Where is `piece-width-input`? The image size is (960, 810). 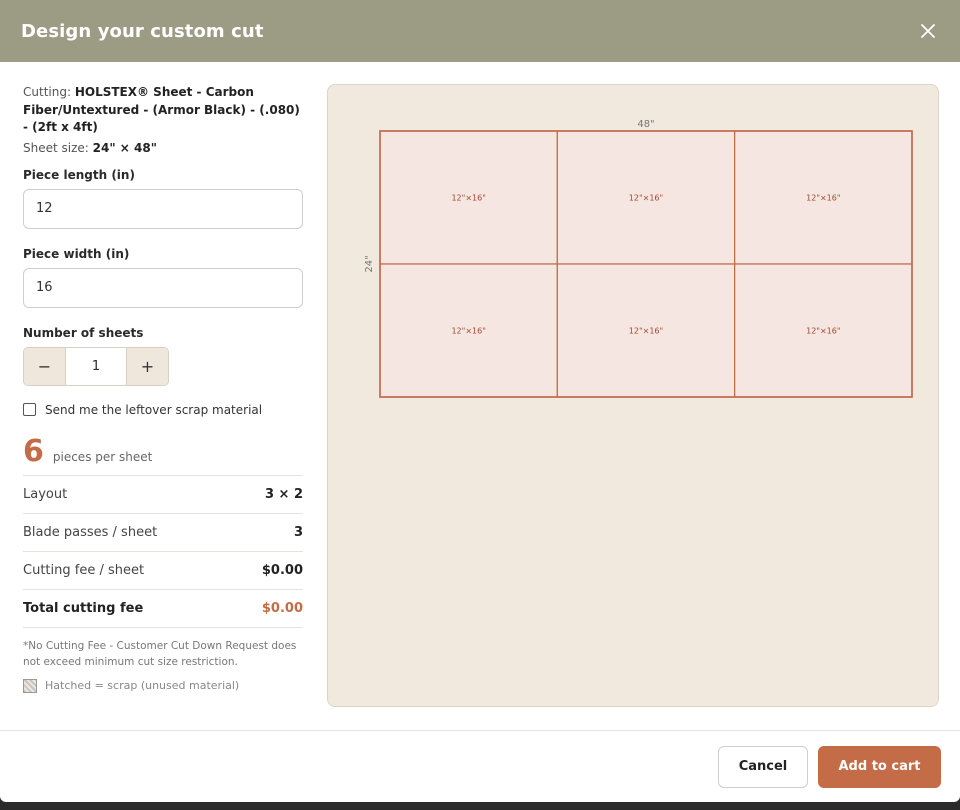
piece-width-input is located at coordinates (163, 287).